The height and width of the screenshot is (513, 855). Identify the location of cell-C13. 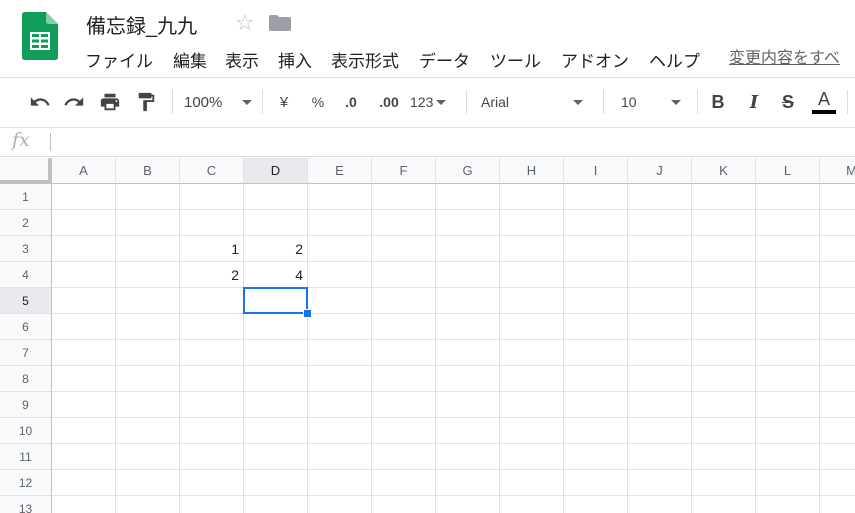
(212, 504).